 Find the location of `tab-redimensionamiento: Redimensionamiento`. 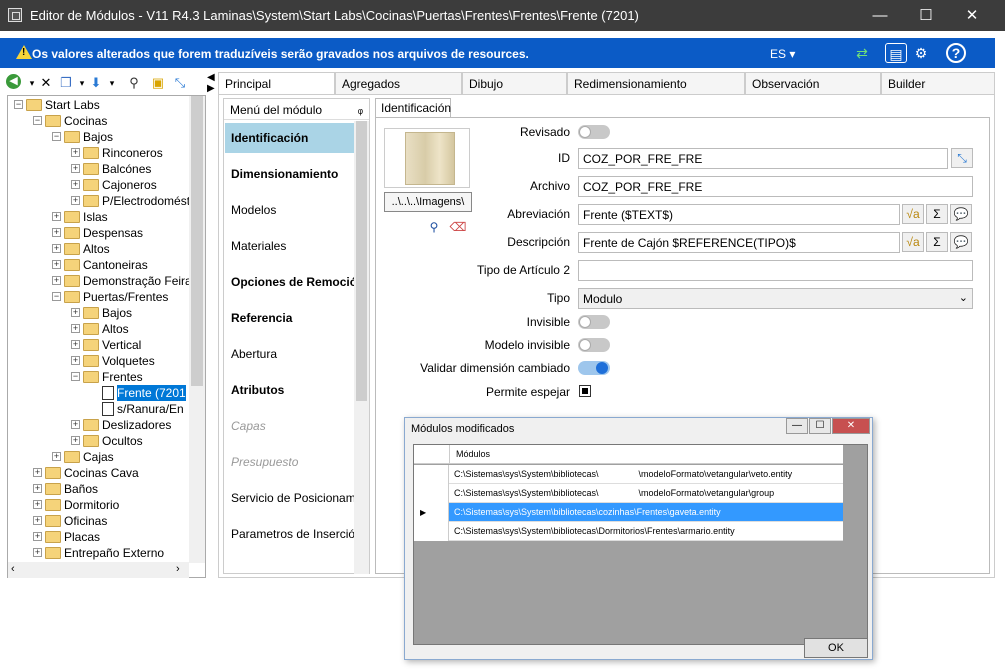

tab-redimensionamiento: Redimensionamiento is located at coordinates (656, 83).